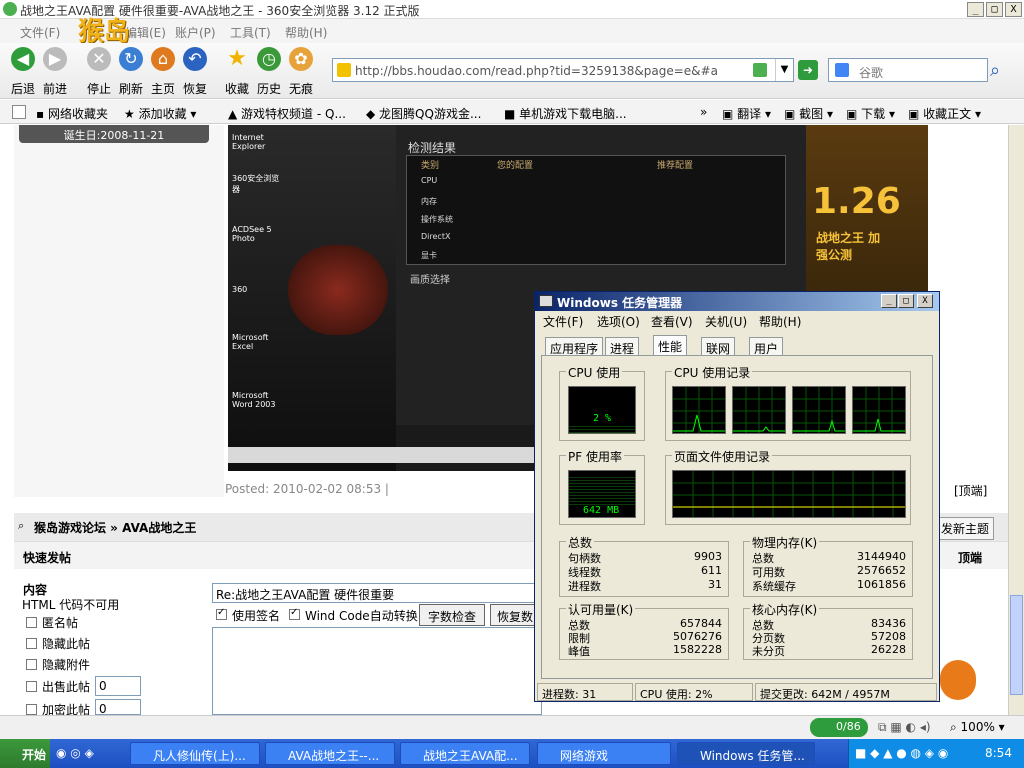 This screenshot has width=1024, height=768. Describe the element at coordinates (808, 70) in the screenshot. I see `go-button: ➜` at that location.